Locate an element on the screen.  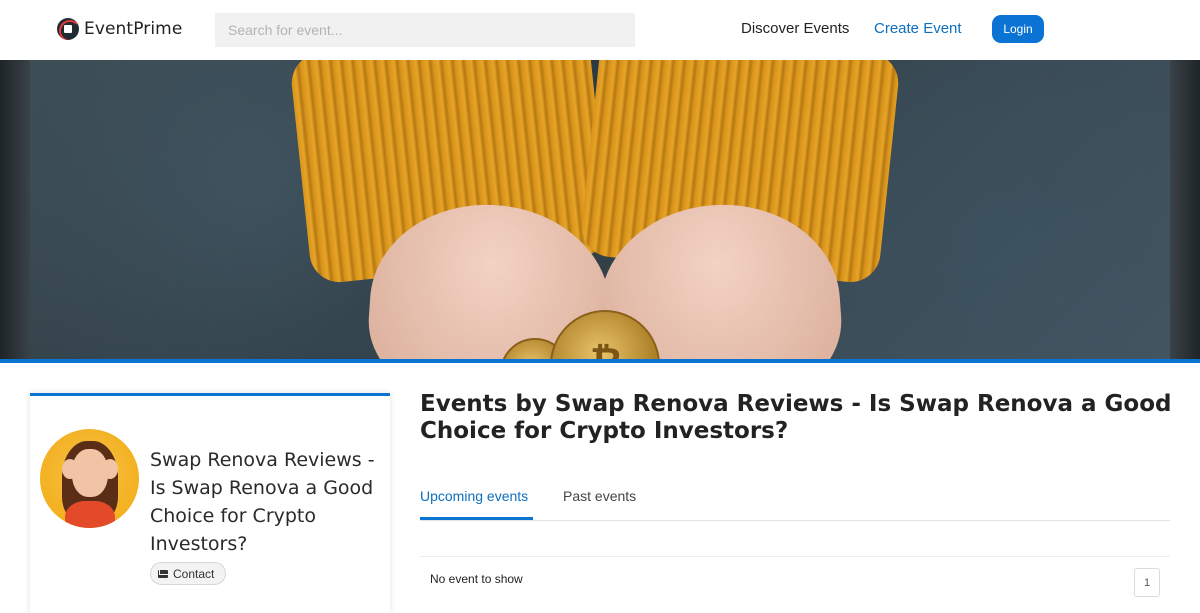
avatar is located at coordinates (89, 478).